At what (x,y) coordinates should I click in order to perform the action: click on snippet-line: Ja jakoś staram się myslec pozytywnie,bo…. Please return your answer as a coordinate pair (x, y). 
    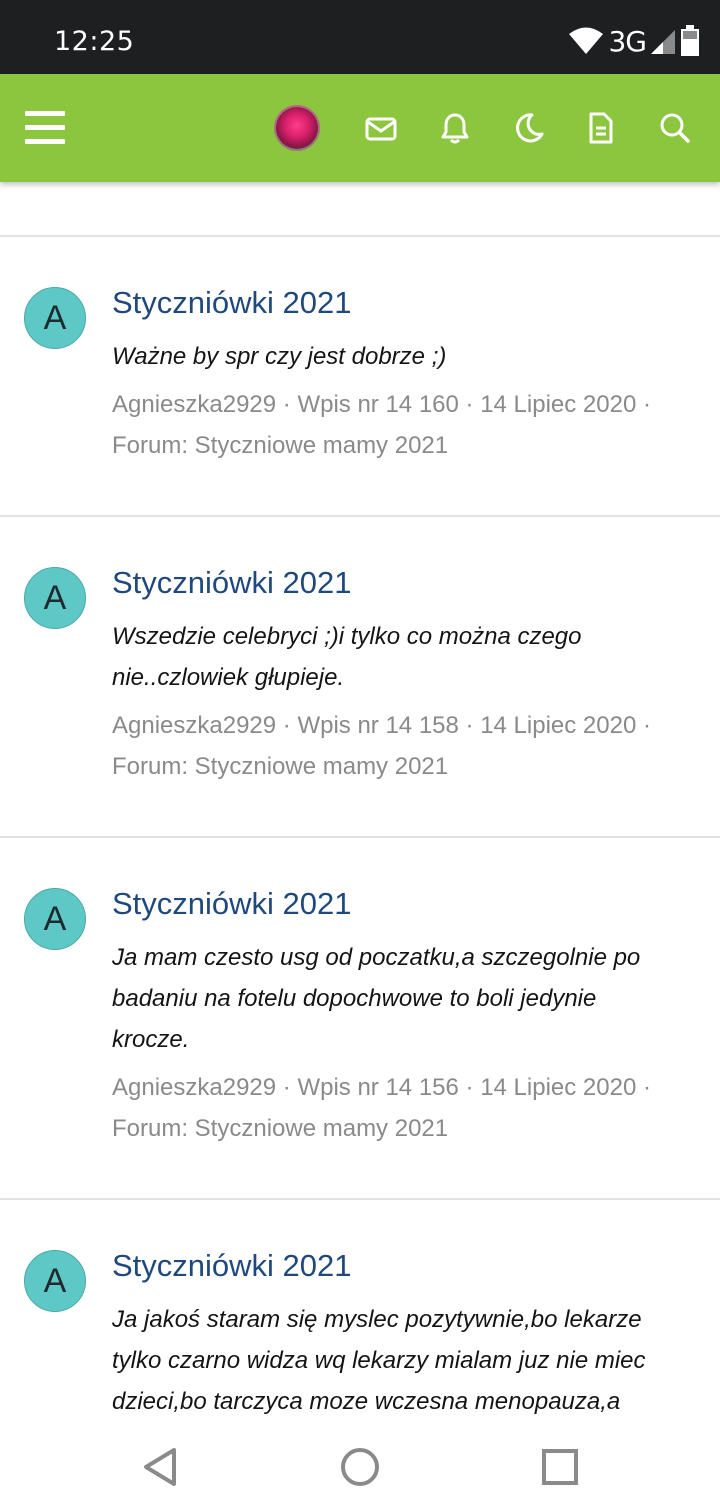
    Looking at the image, I should click on (377, 1319).